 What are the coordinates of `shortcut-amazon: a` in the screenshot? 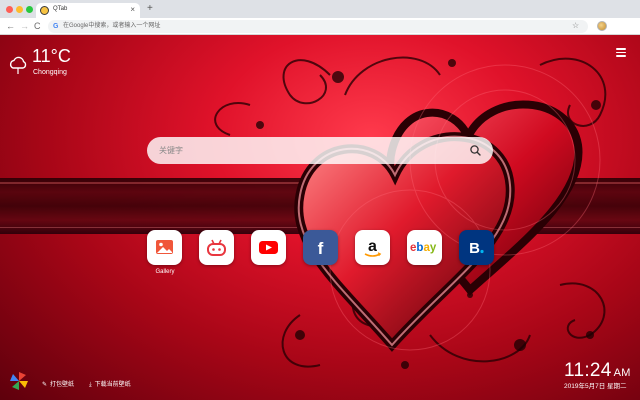 It's located at (372, 247).